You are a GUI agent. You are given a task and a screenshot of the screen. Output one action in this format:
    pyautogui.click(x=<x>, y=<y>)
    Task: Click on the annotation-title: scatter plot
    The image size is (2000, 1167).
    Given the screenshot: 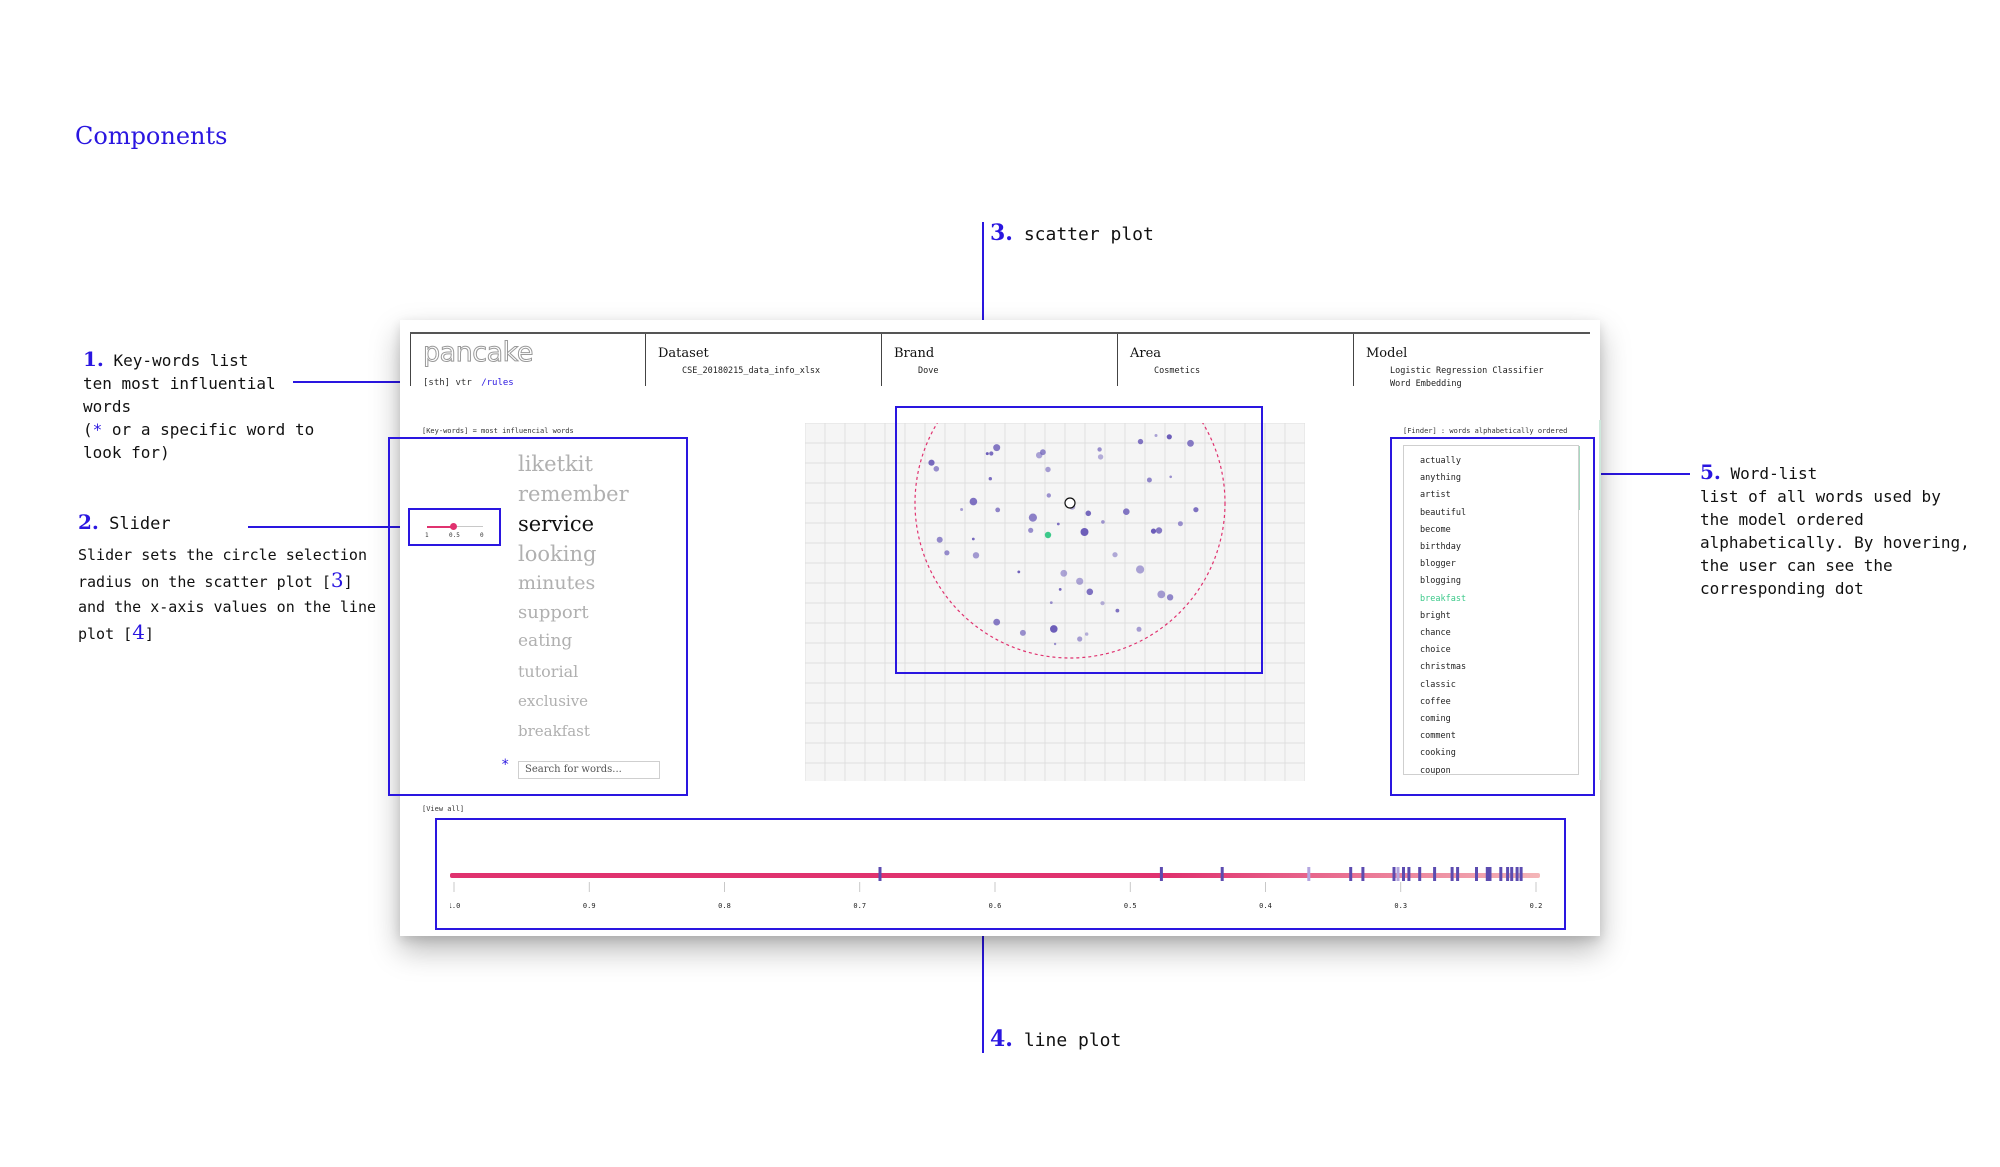 What is the action you would take?
    pyautogui.click(x=1088, y=234)
    